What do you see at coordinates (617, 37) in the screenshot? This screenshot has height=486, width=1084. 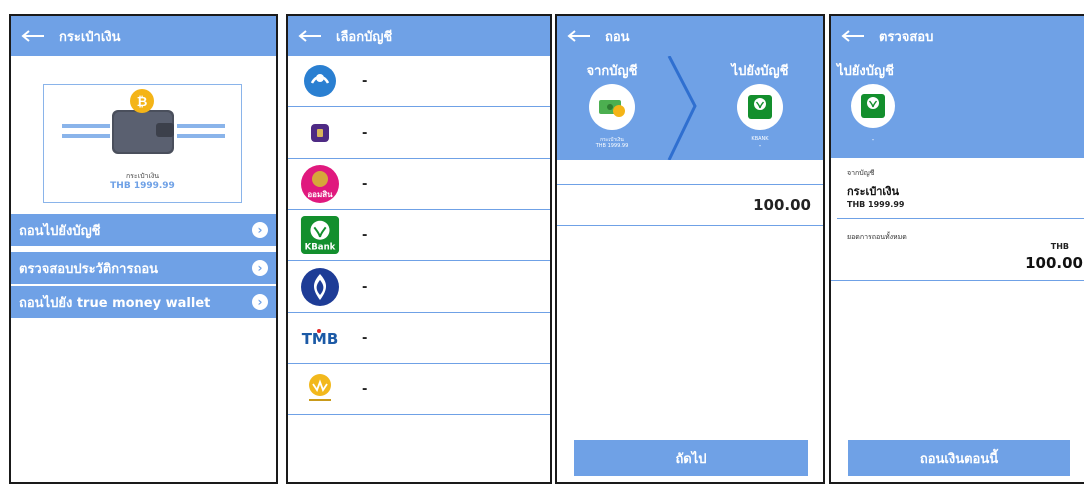 I see `page-title: ถอน` at bounding box center [617, 37].